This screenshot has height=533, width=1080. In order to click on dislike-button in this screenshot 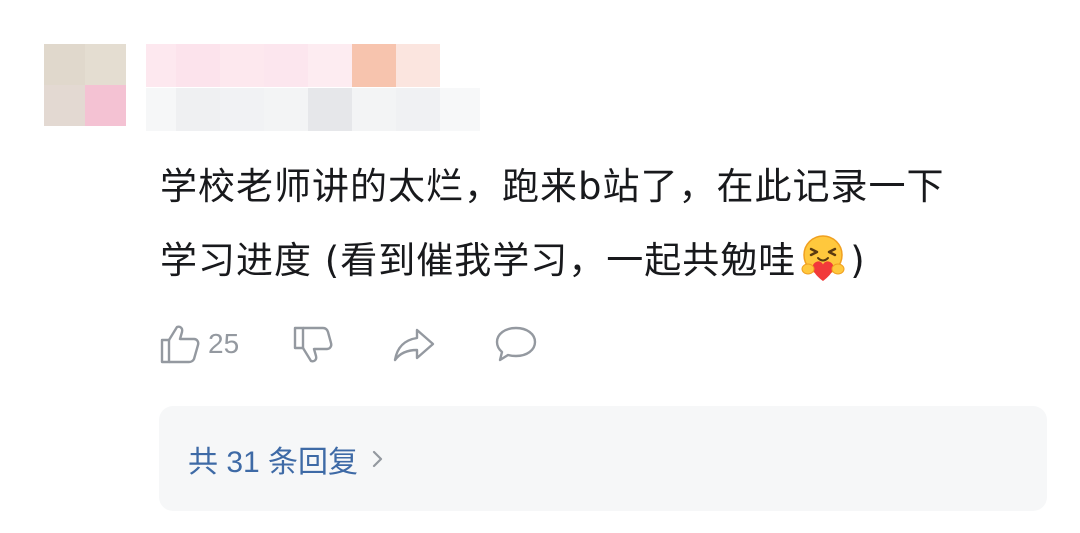, I will do `click(313, 344)`.